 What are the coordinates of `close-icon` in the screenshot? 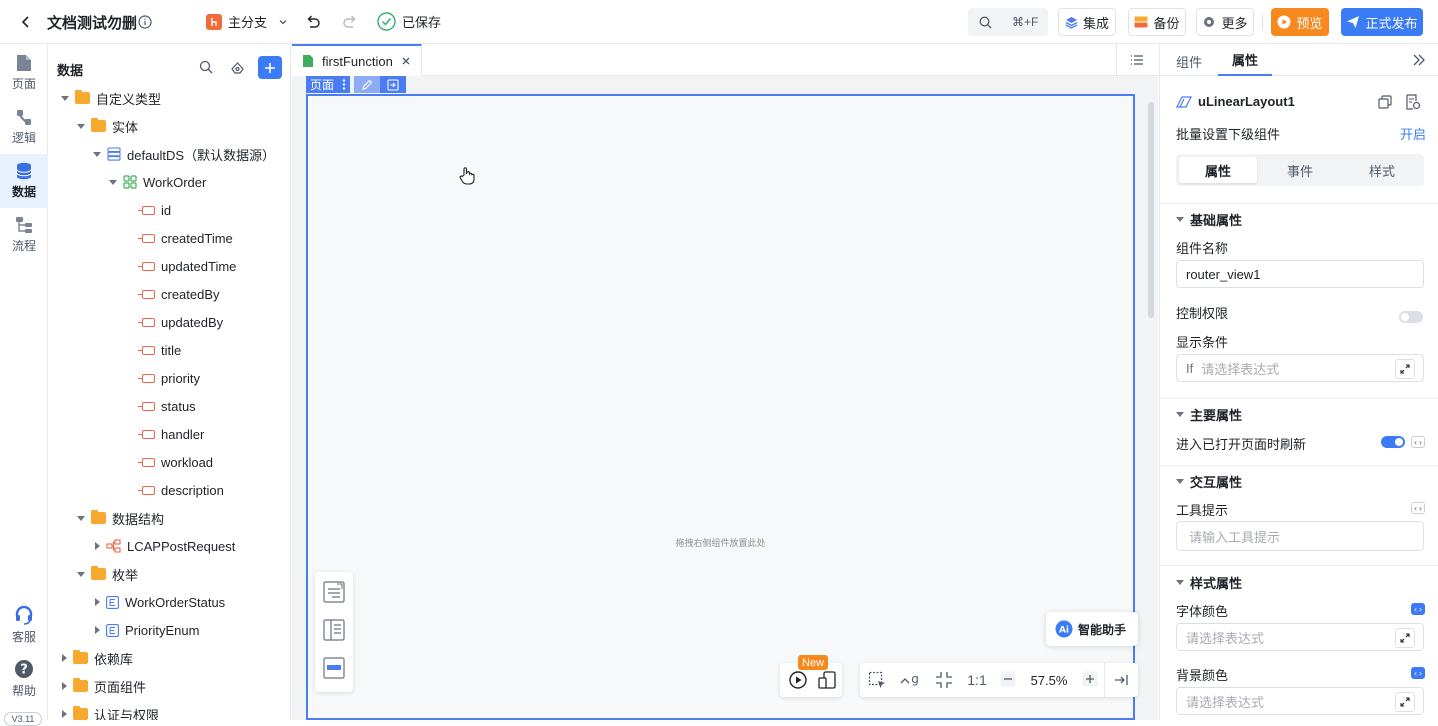 It's located at (406, 61).